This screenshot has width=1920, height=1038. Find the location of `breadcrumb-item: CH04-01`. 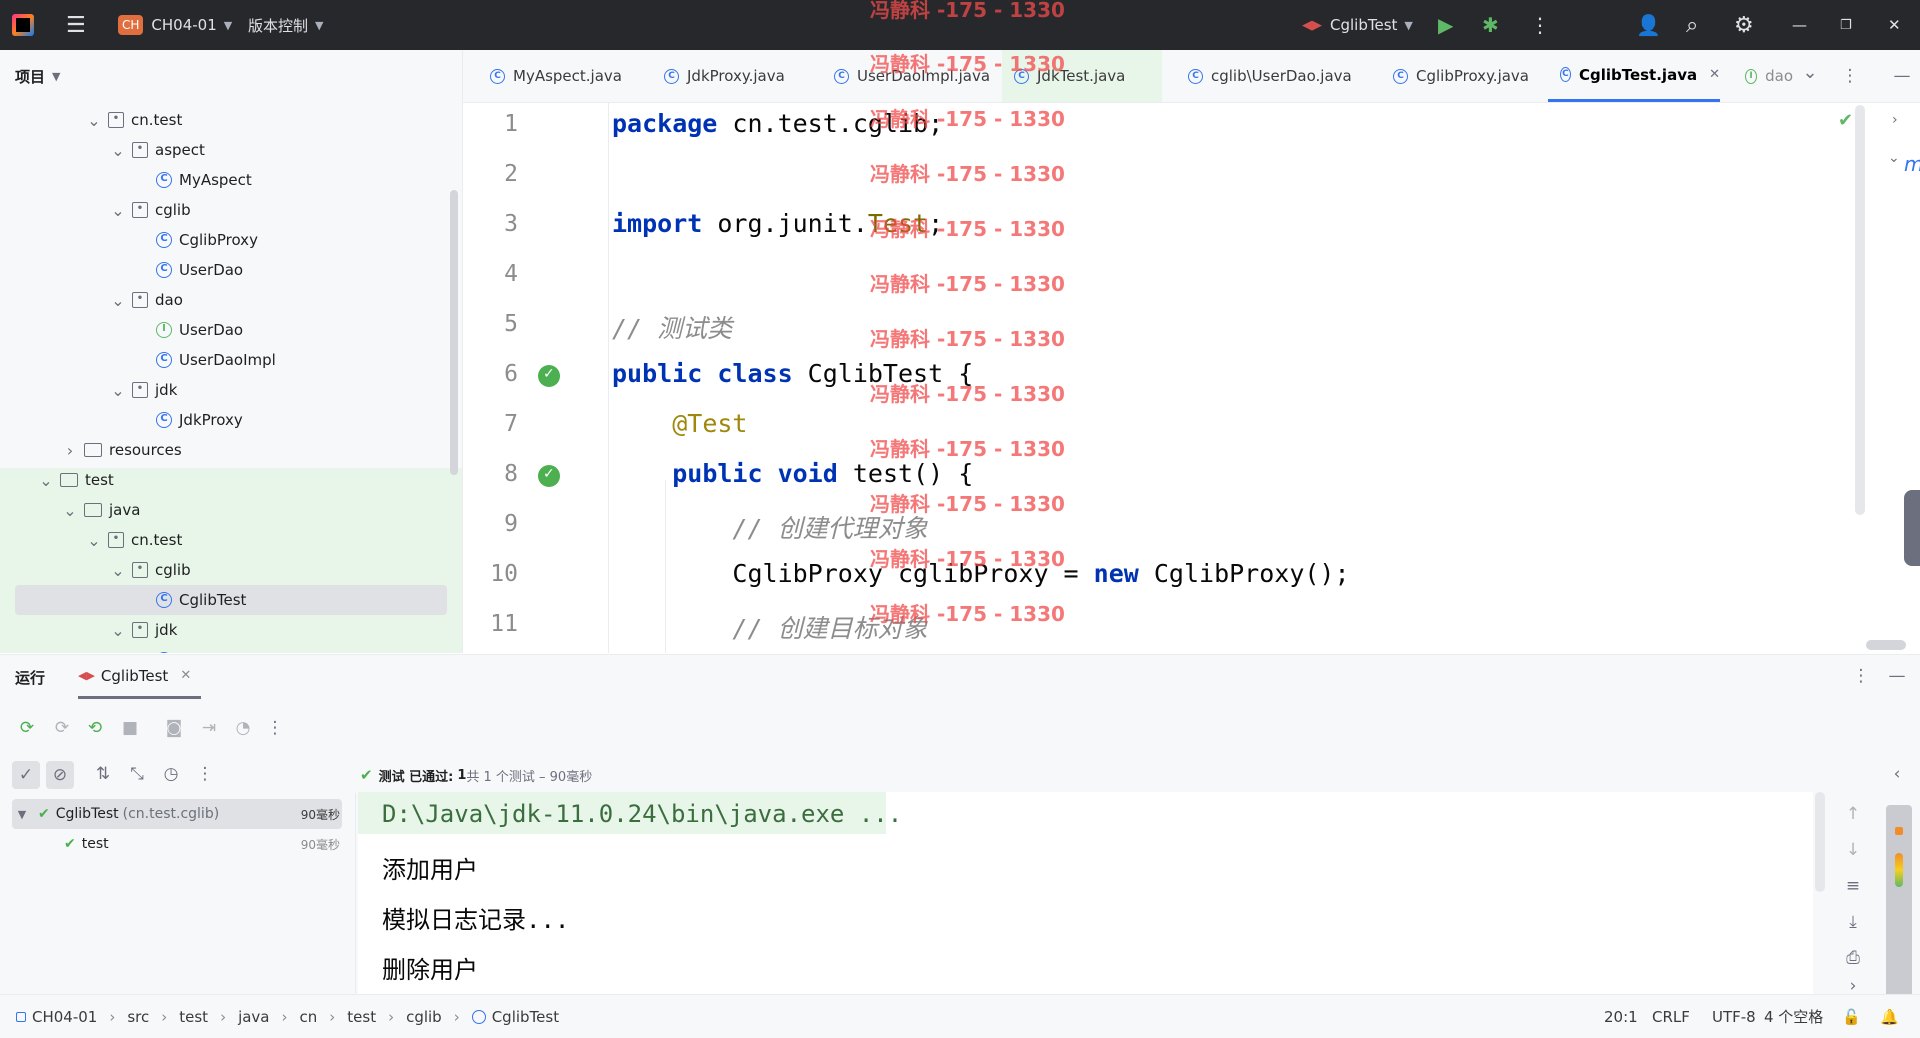

breadcrumb-item: CH04-01 is located at coordinates (64, 1017).